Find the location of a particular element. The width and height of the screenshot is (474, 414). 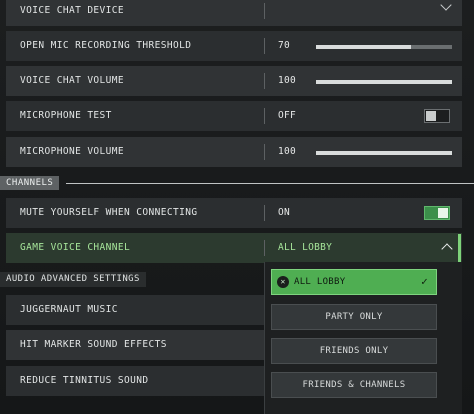

xbox-button-icon: ✕ is located at coordinates (283, 282).